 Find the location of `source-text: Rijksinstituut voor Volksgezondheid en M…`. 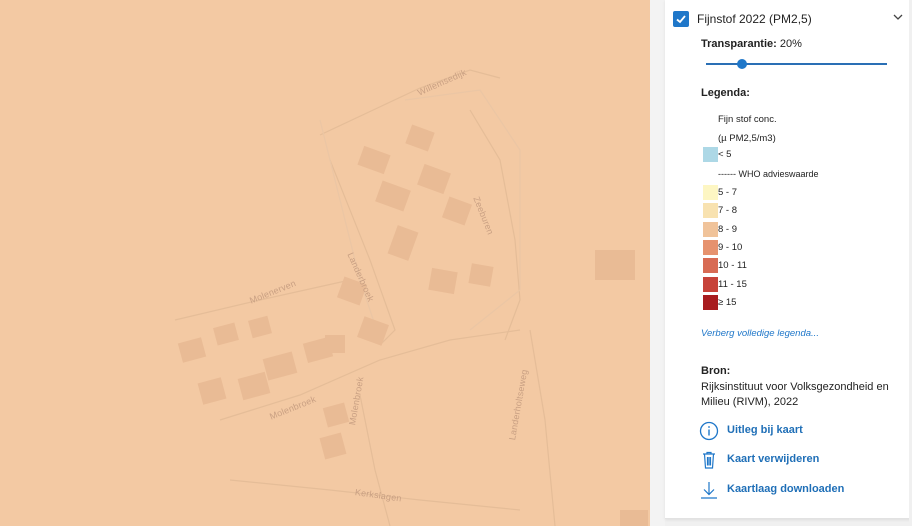

source-text: Rijksinstituut voor Volksgezondheid en M… is located at coordinates (795, 394).